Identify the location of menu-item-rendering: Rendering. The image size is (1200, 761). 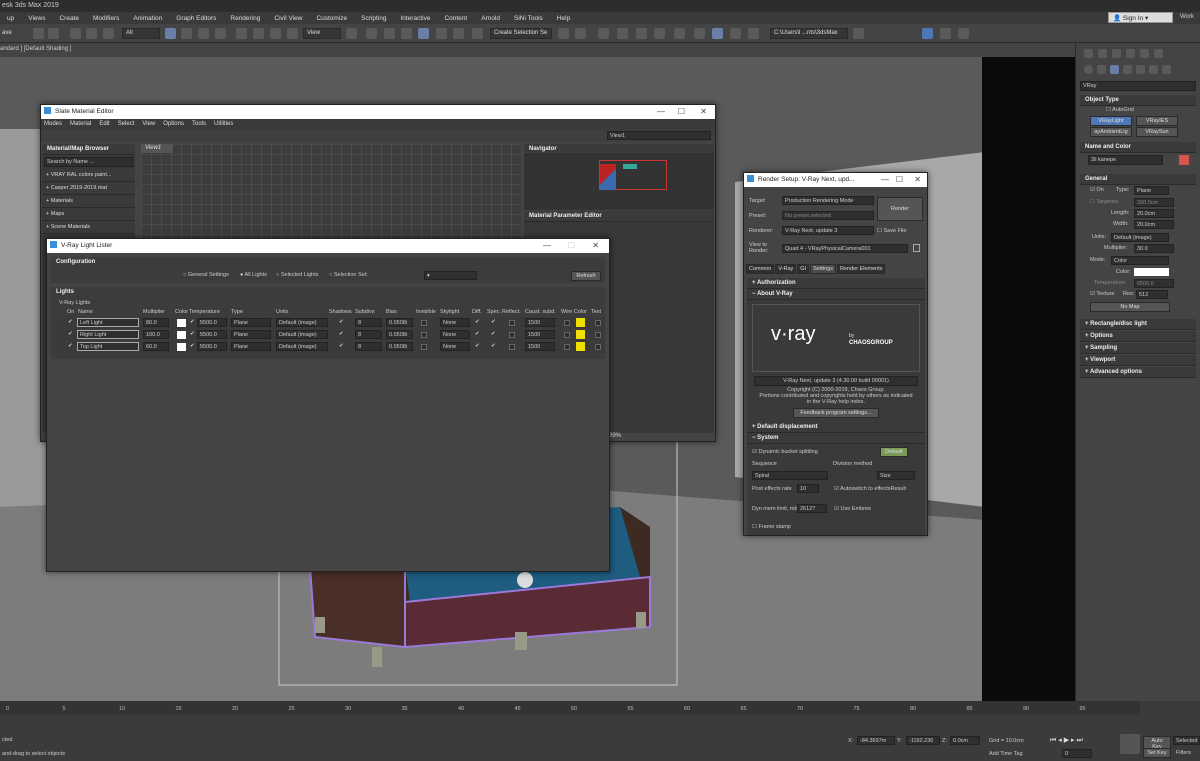
(245, 18).